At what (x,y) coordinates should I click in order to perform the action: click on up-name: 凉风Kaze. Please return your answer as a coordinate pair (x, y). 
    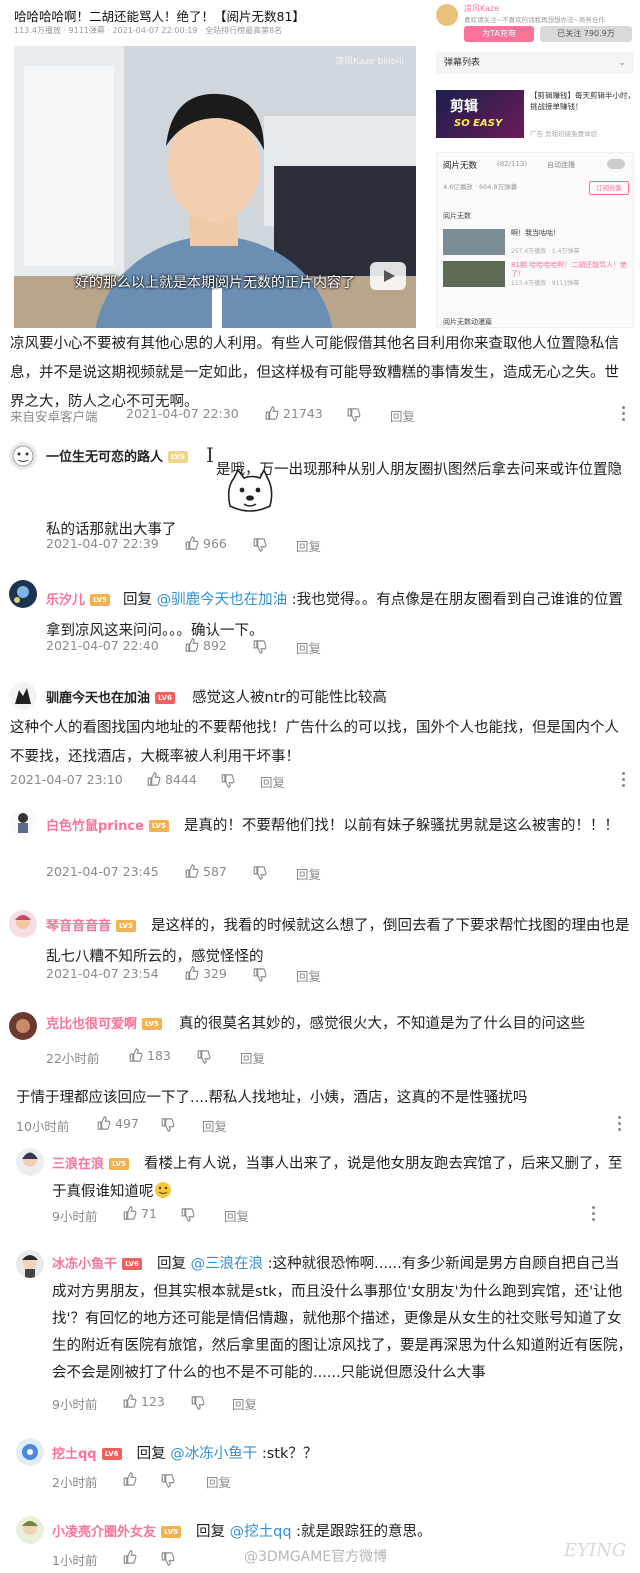
    Looking at the image, I should click on (481, 8).